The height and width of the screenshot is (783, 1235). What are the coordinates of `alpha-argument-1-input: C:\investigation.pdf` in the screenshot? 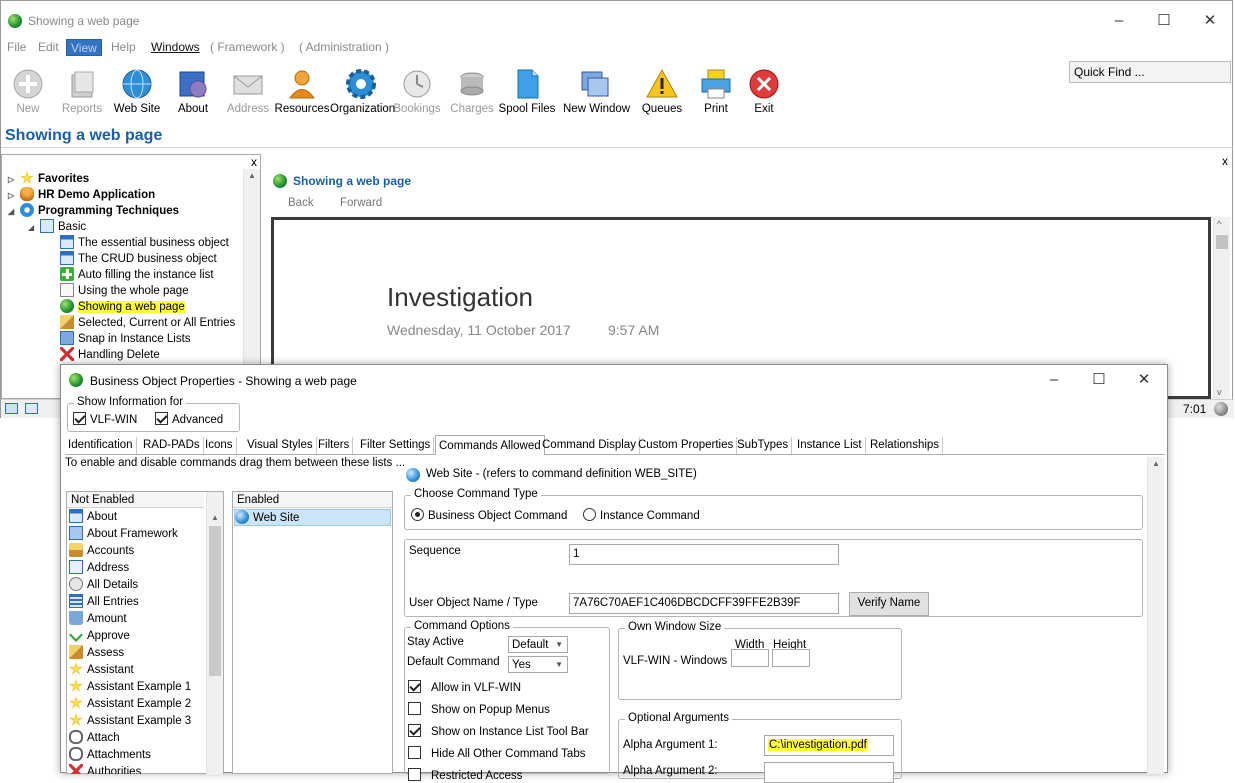 It's located at (829, 745).